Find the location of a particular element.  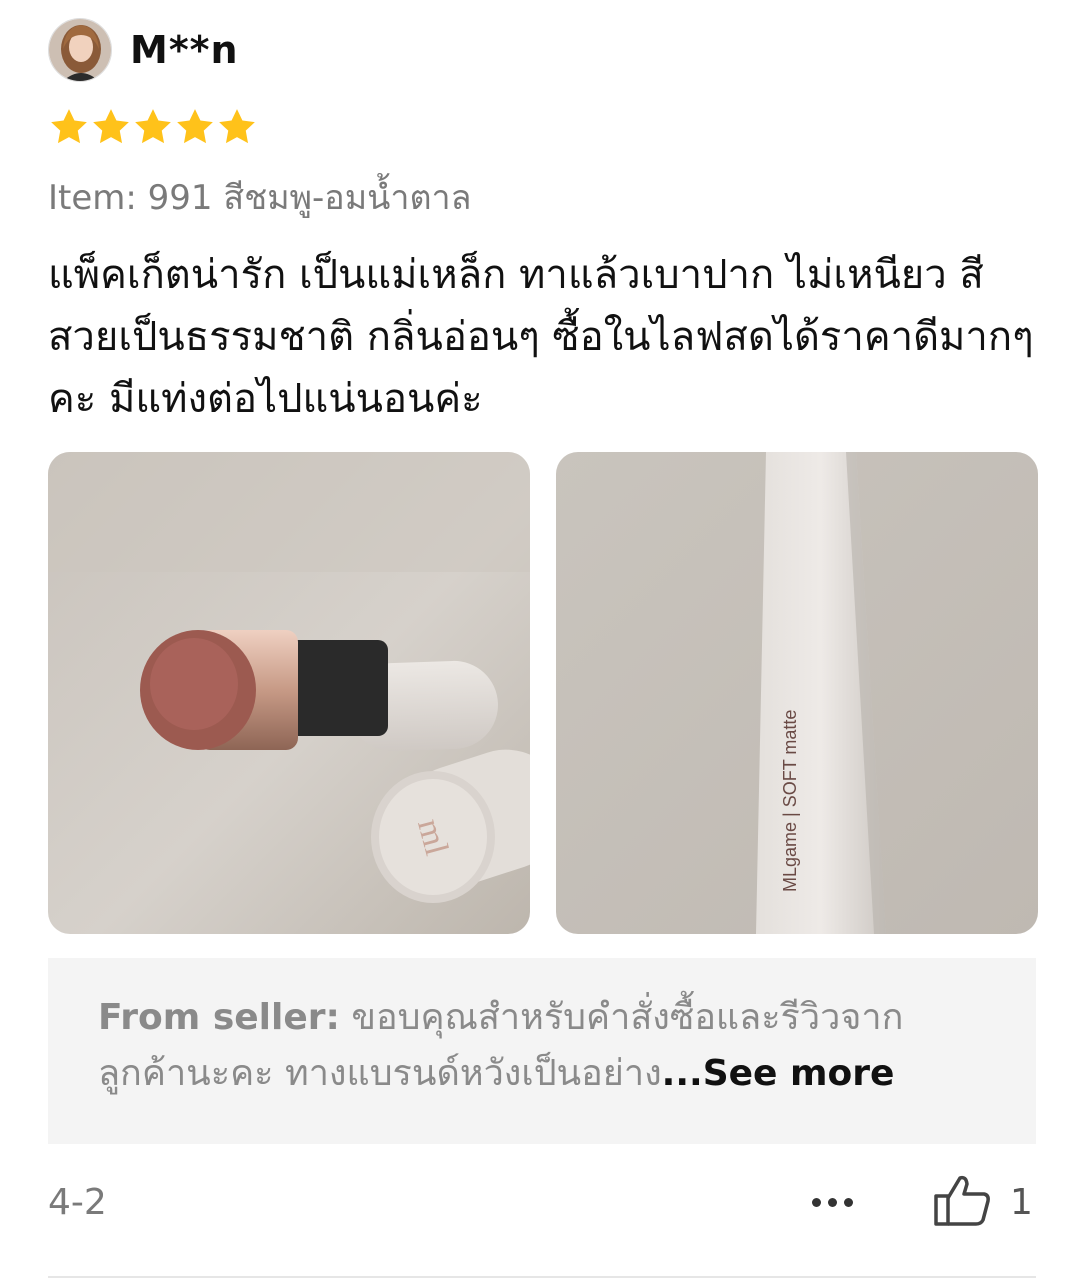

like-count: 1 is located at coordinates (1021, 1202).